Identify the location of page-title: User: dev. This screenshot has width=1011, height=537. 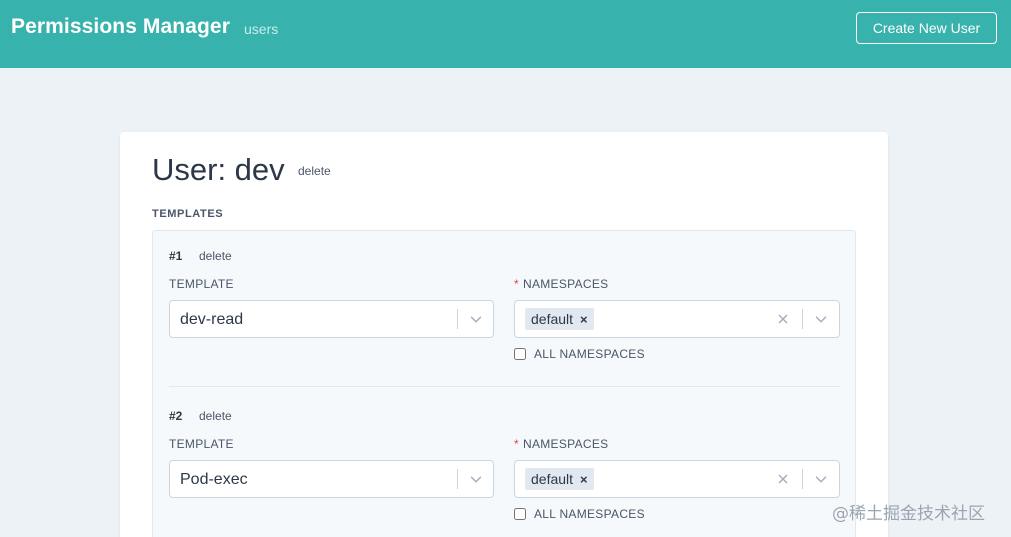
(218, 169).